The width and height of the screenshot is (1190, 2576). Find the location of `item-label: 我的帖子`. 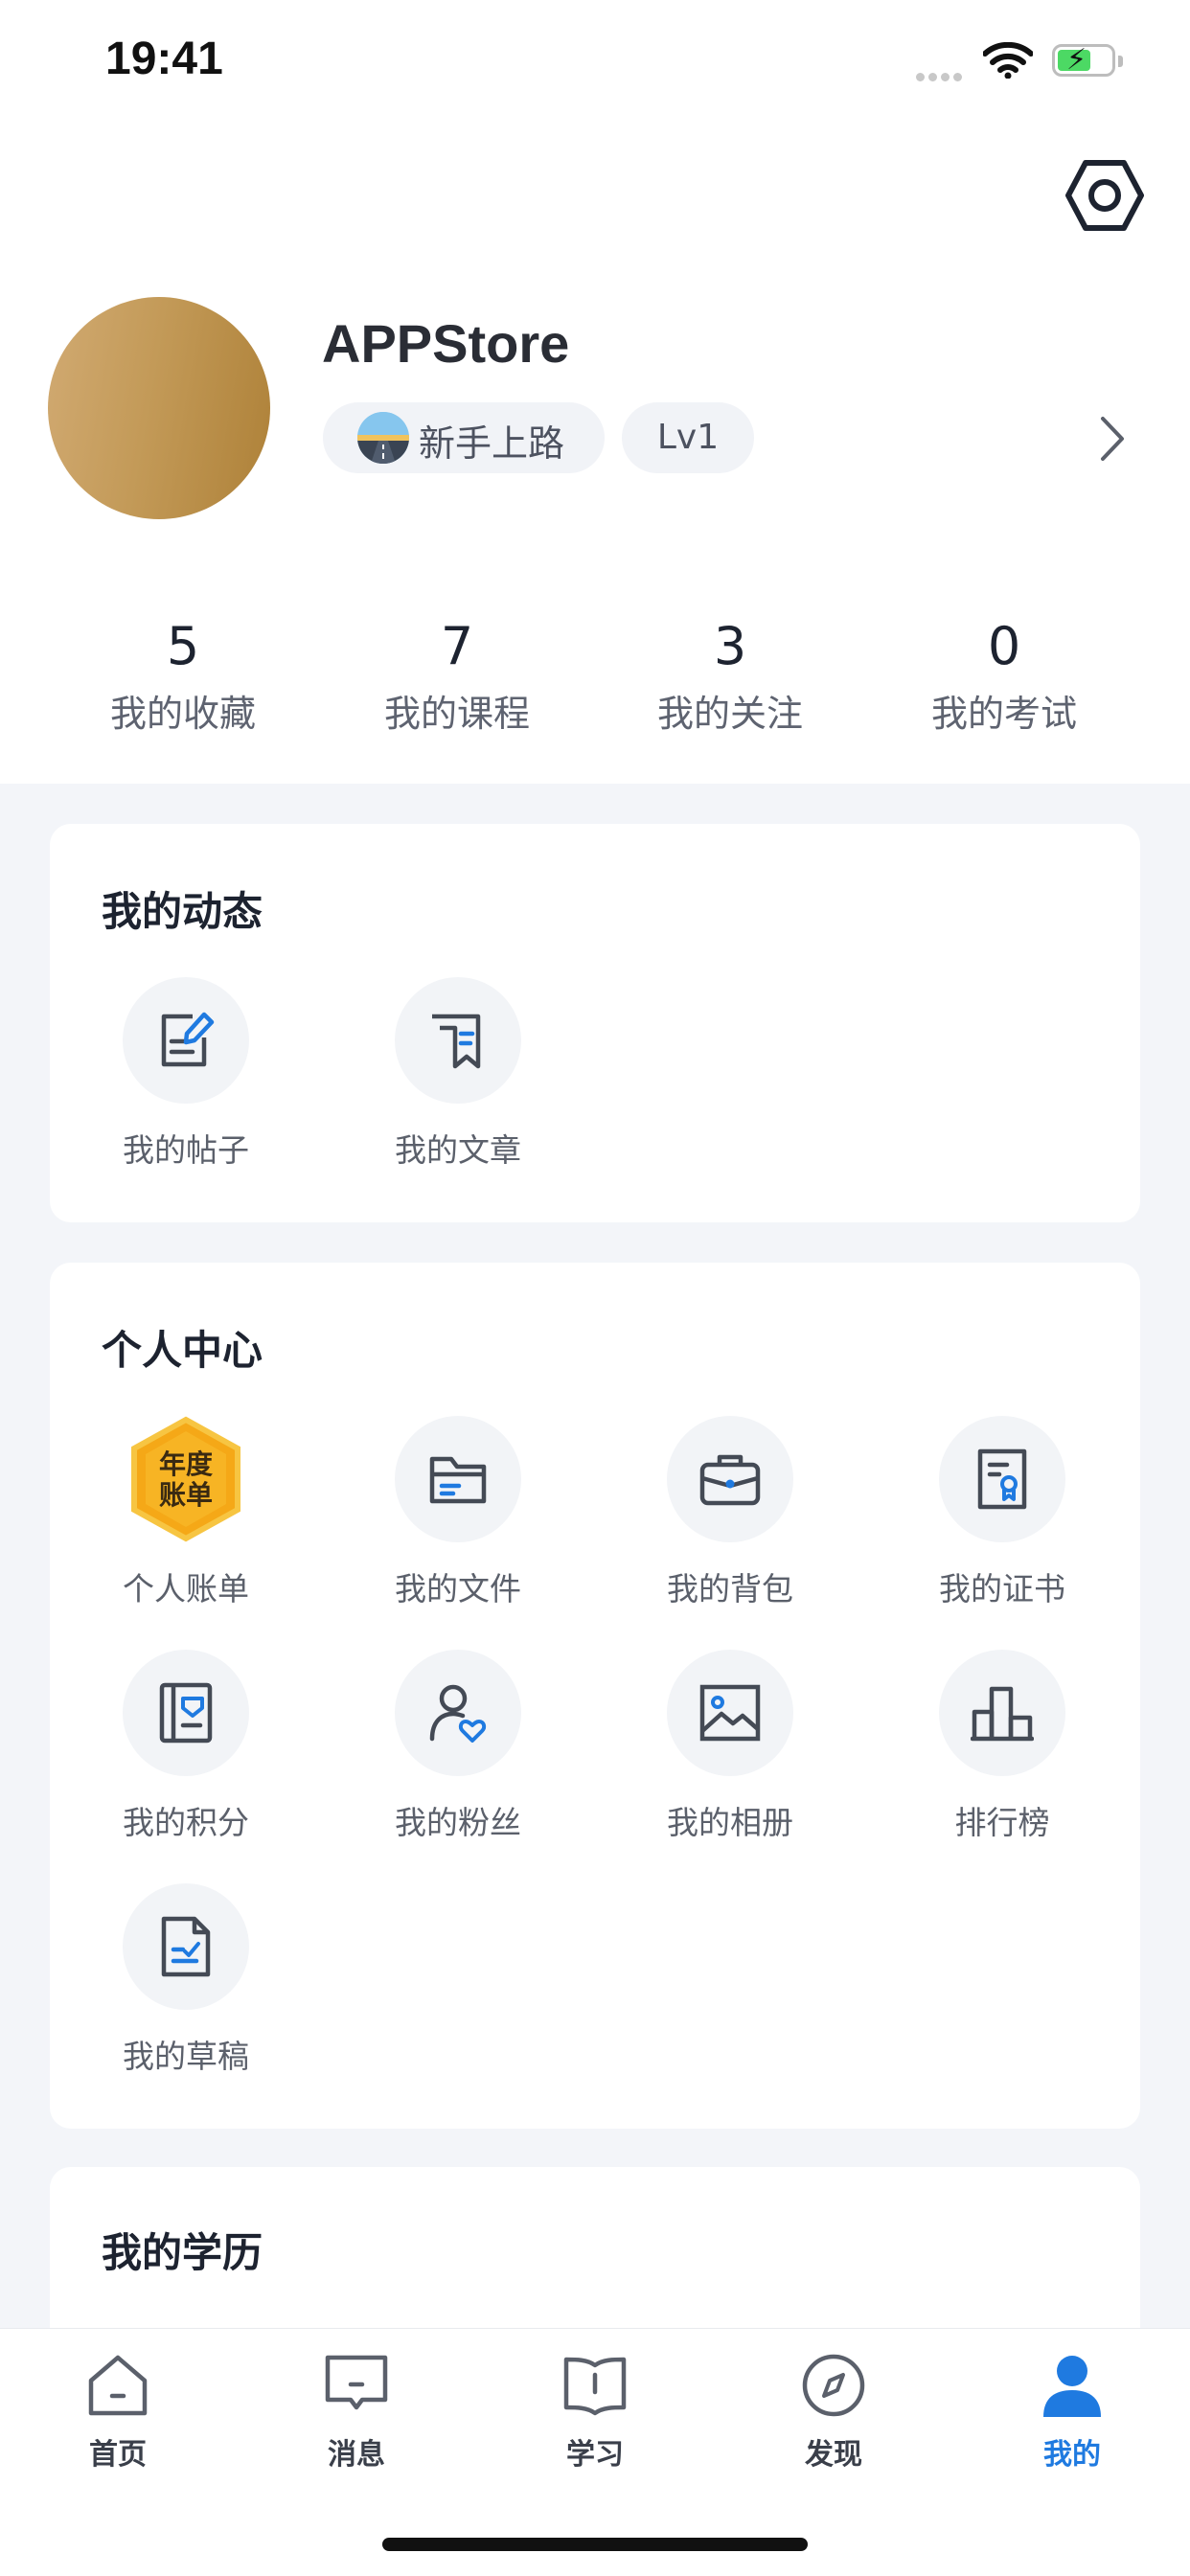

item-label: 我的帖子 is located at coordinates (186, 1150).